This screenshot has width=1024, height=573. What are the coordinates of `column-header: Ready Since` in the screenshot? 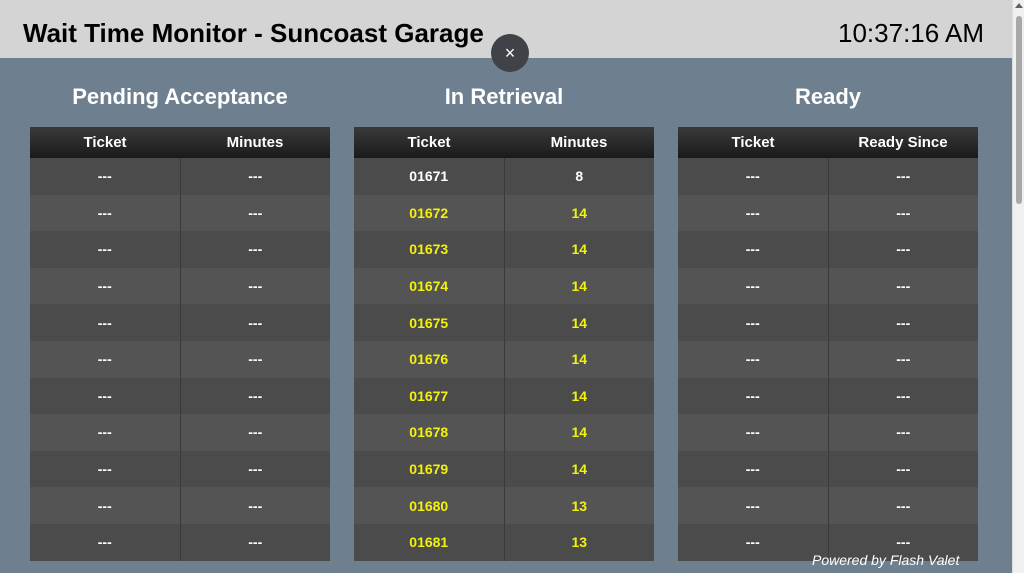 It's located at (903, 142).